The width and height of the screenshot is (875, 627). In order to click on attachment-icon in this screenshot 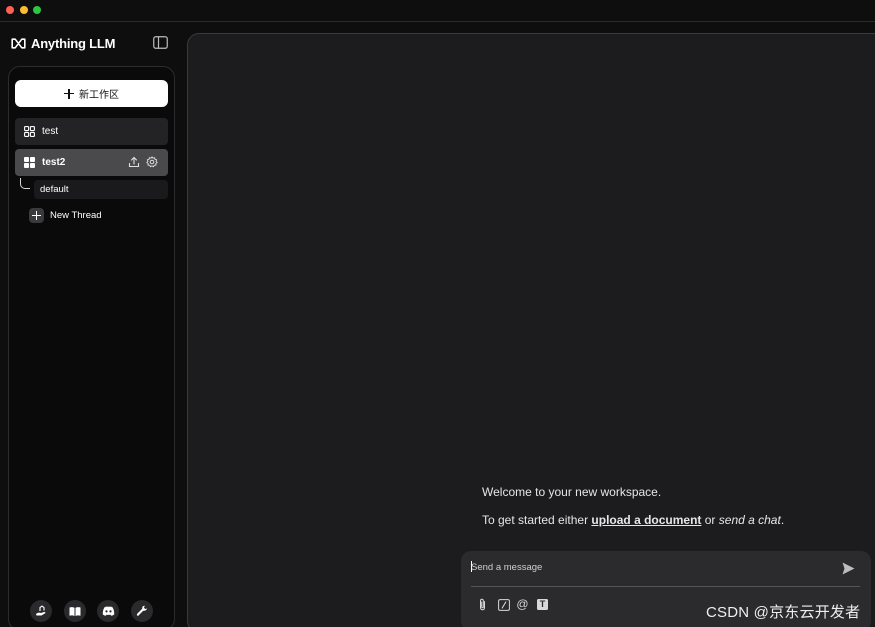, I will do `click(482, 604)`.